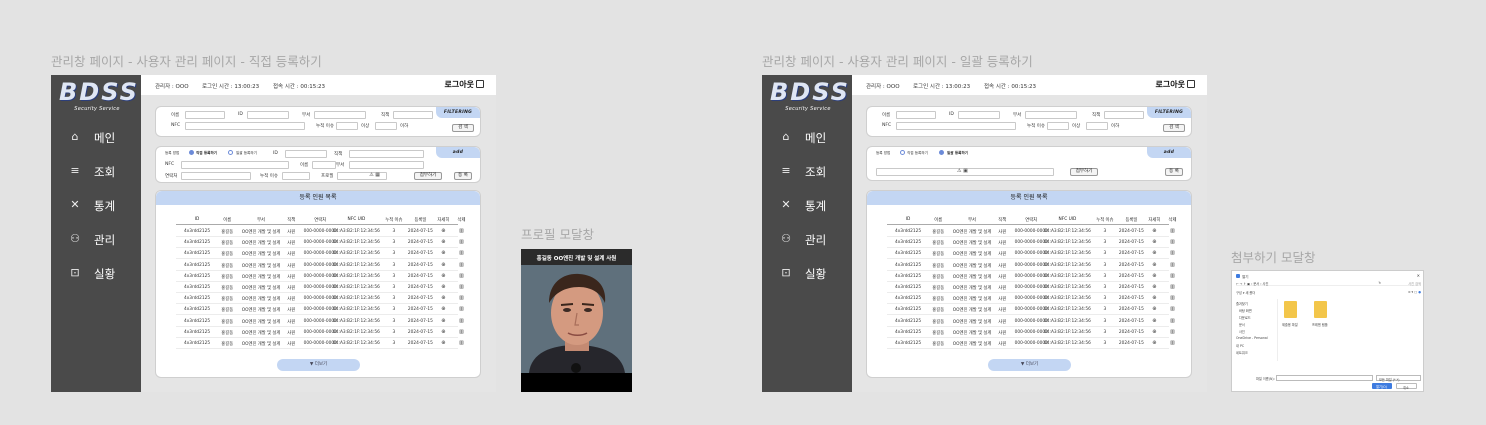 Image resolution: width=1486 pixels, height=425 pixels. I want to click on tree-item: 즐겨찾기, so click(1242, 303).